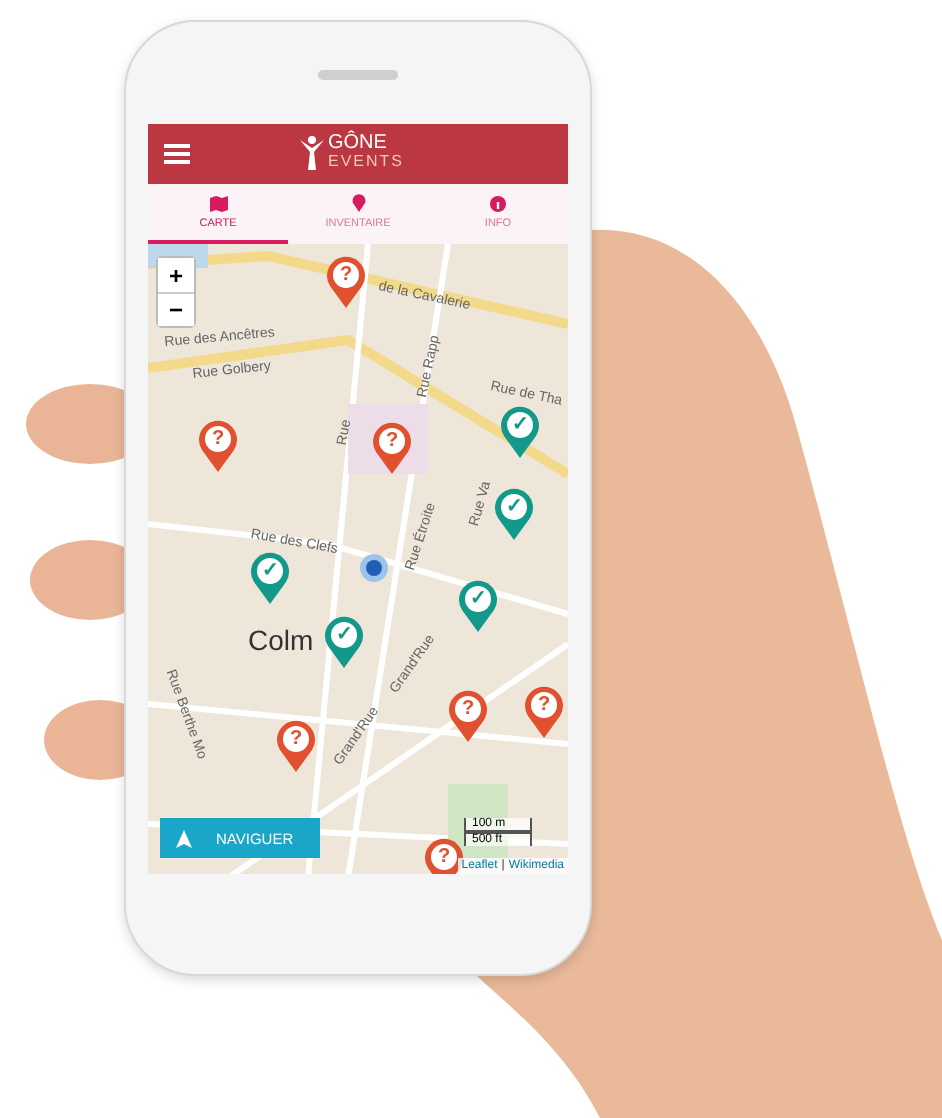 The height and width of the screenshot is (1118, 942). Describe the element at coordinates (498, 203) in the screenshot. I see `info-icon` at that location.